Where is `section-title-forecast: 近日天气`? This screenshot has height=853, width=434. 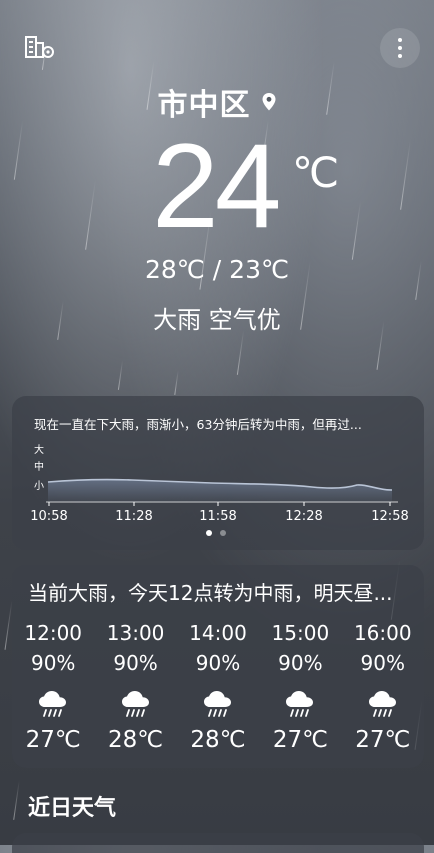 section-title-forecast: 近日天气 is located at coordinates (72, 808).